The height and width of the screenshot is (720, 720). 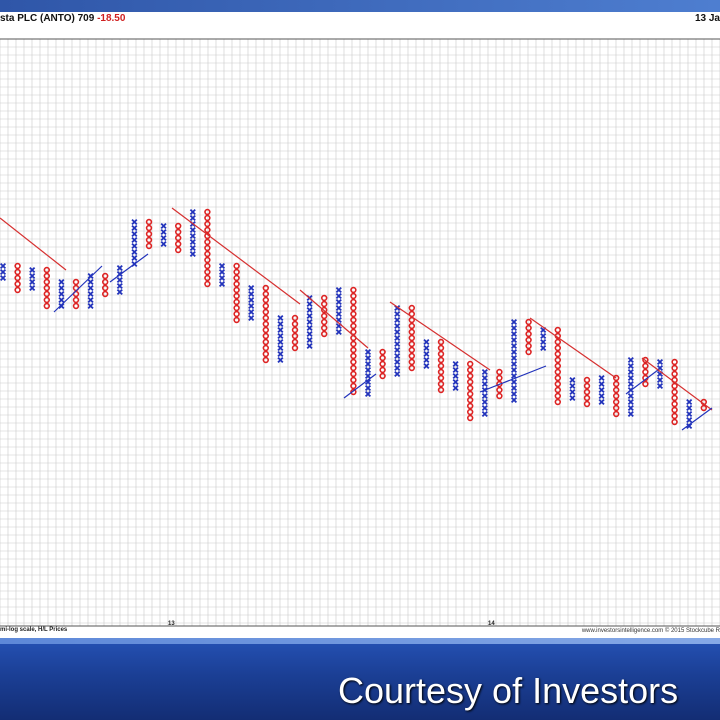 I want to click on support-trend-line, so click(x=697, y=419).